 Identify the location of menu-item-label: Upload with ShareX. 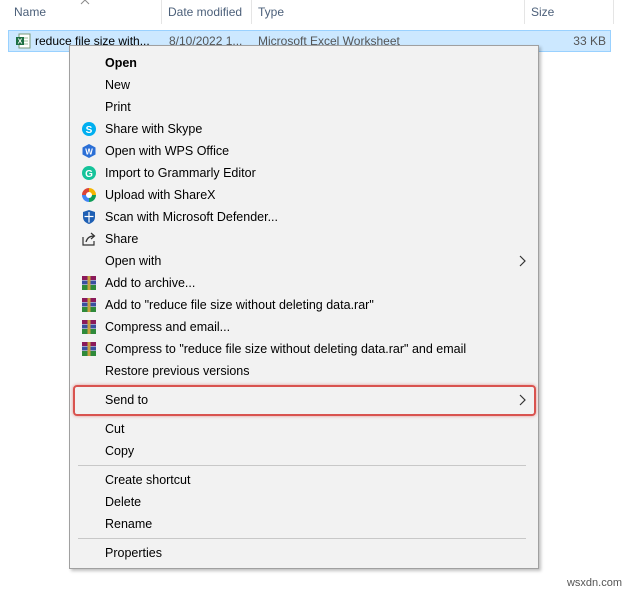
(160, 195).